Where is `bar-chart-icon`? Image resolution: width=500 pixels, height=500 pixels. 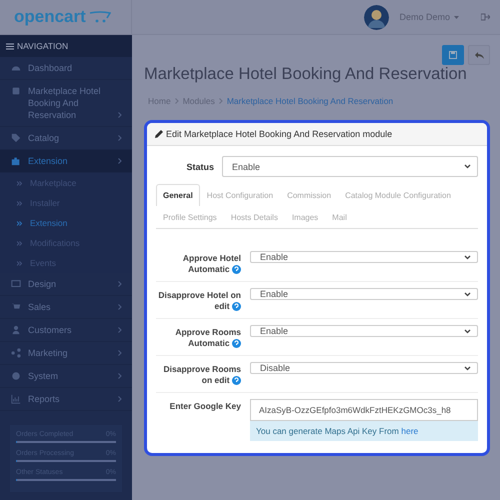
bar-chart-icon is located at coordinates (16, 399).